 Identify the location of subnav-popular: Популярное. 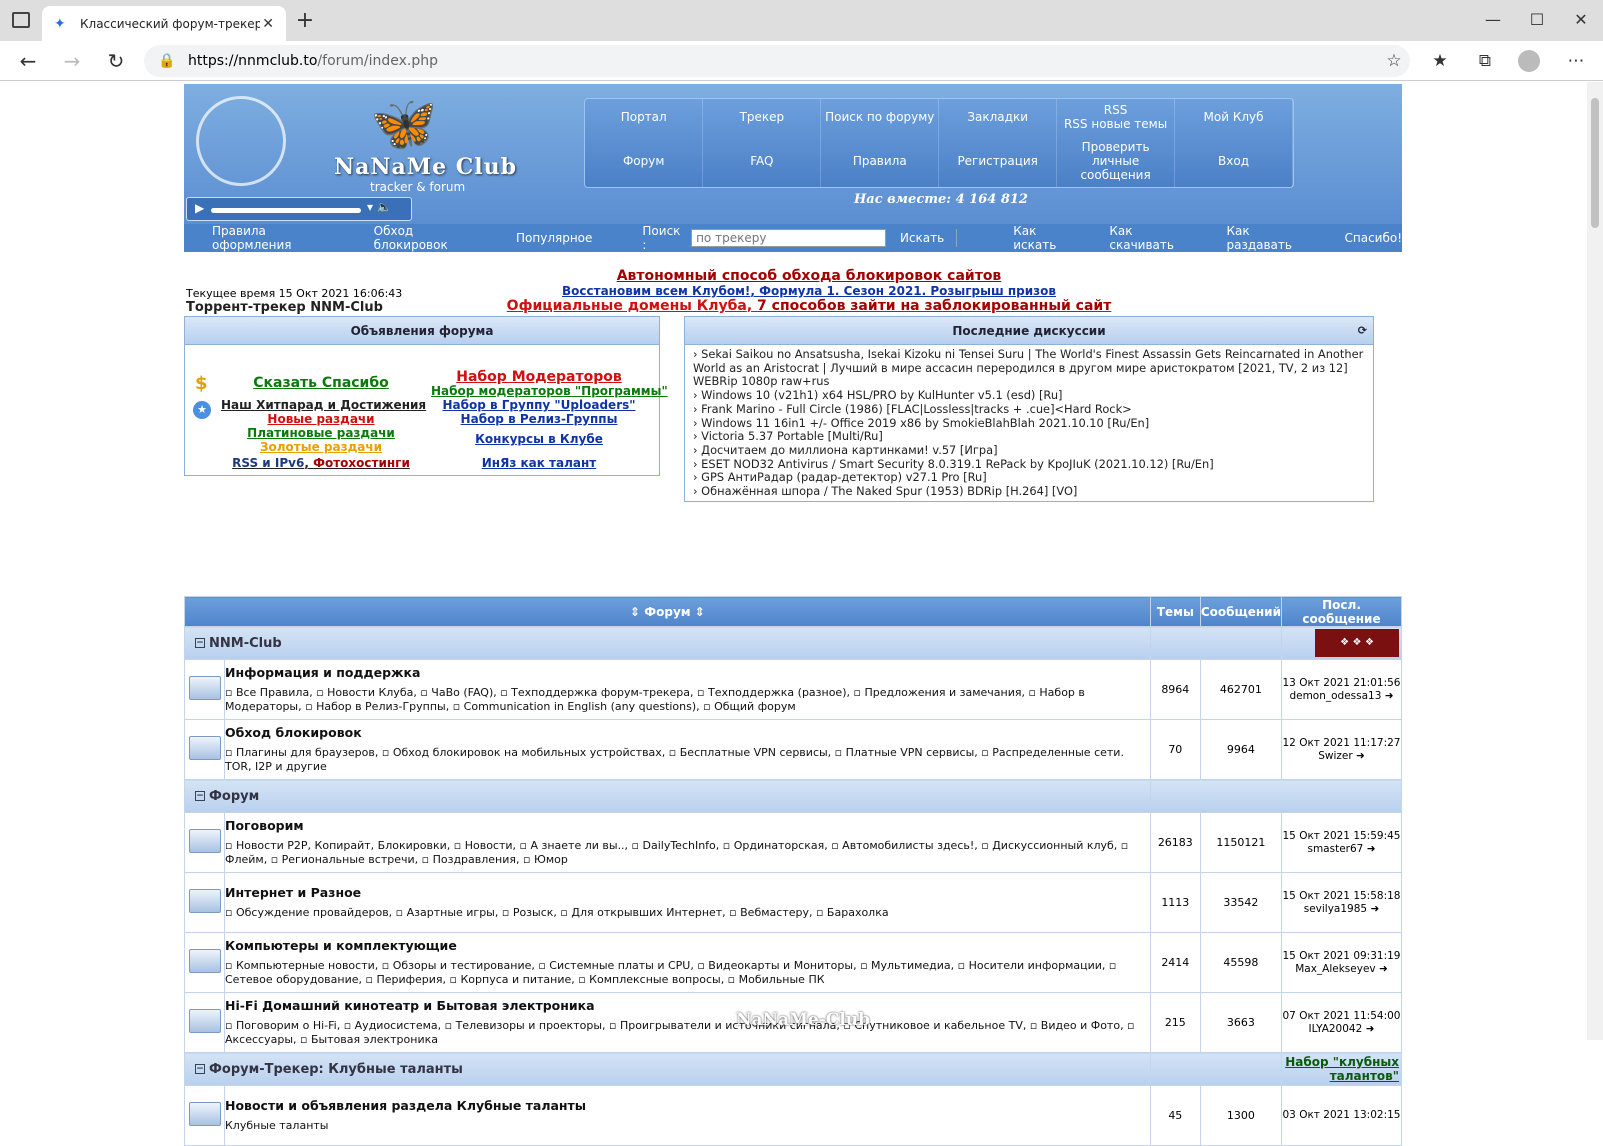
(554, 238).